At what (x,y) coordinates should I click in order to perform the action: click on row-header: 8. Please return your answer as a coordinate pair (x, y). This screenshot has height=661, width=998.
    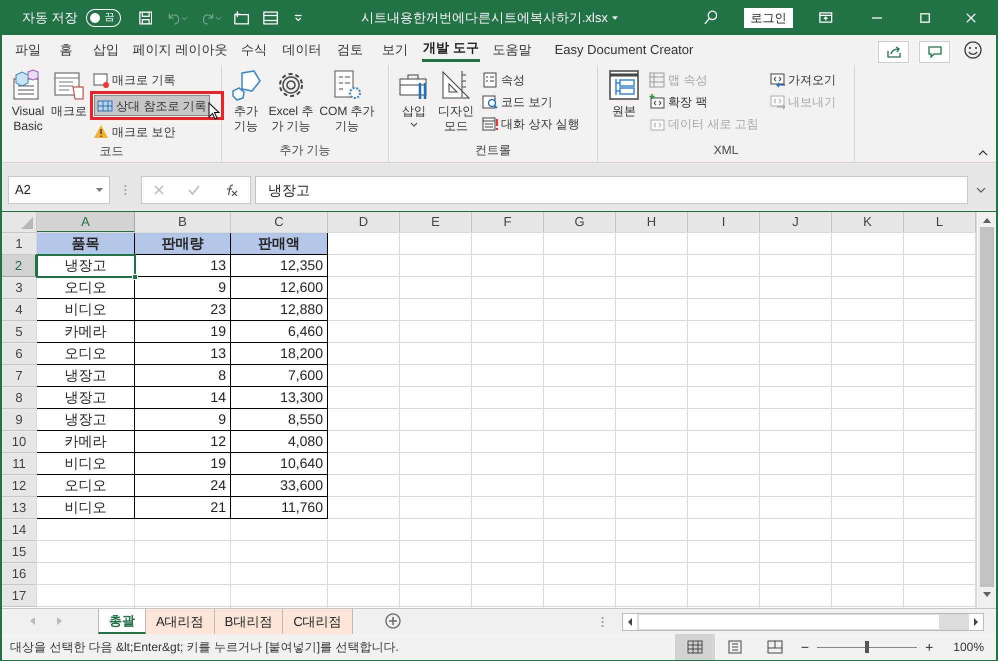
    Looking at the image, I should click on (19, 398).